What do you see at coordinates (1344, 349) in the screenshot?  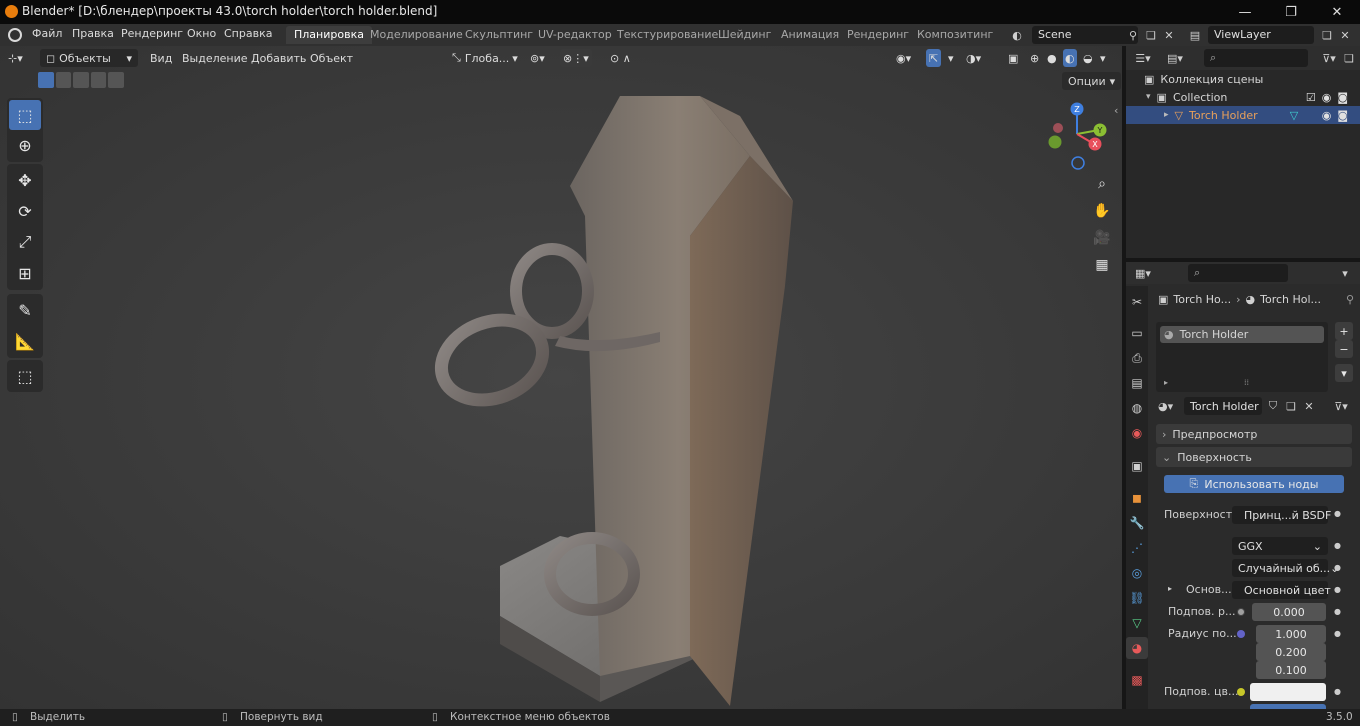 I see `remove-slot-button: −` at bounding box center [1344, 349].